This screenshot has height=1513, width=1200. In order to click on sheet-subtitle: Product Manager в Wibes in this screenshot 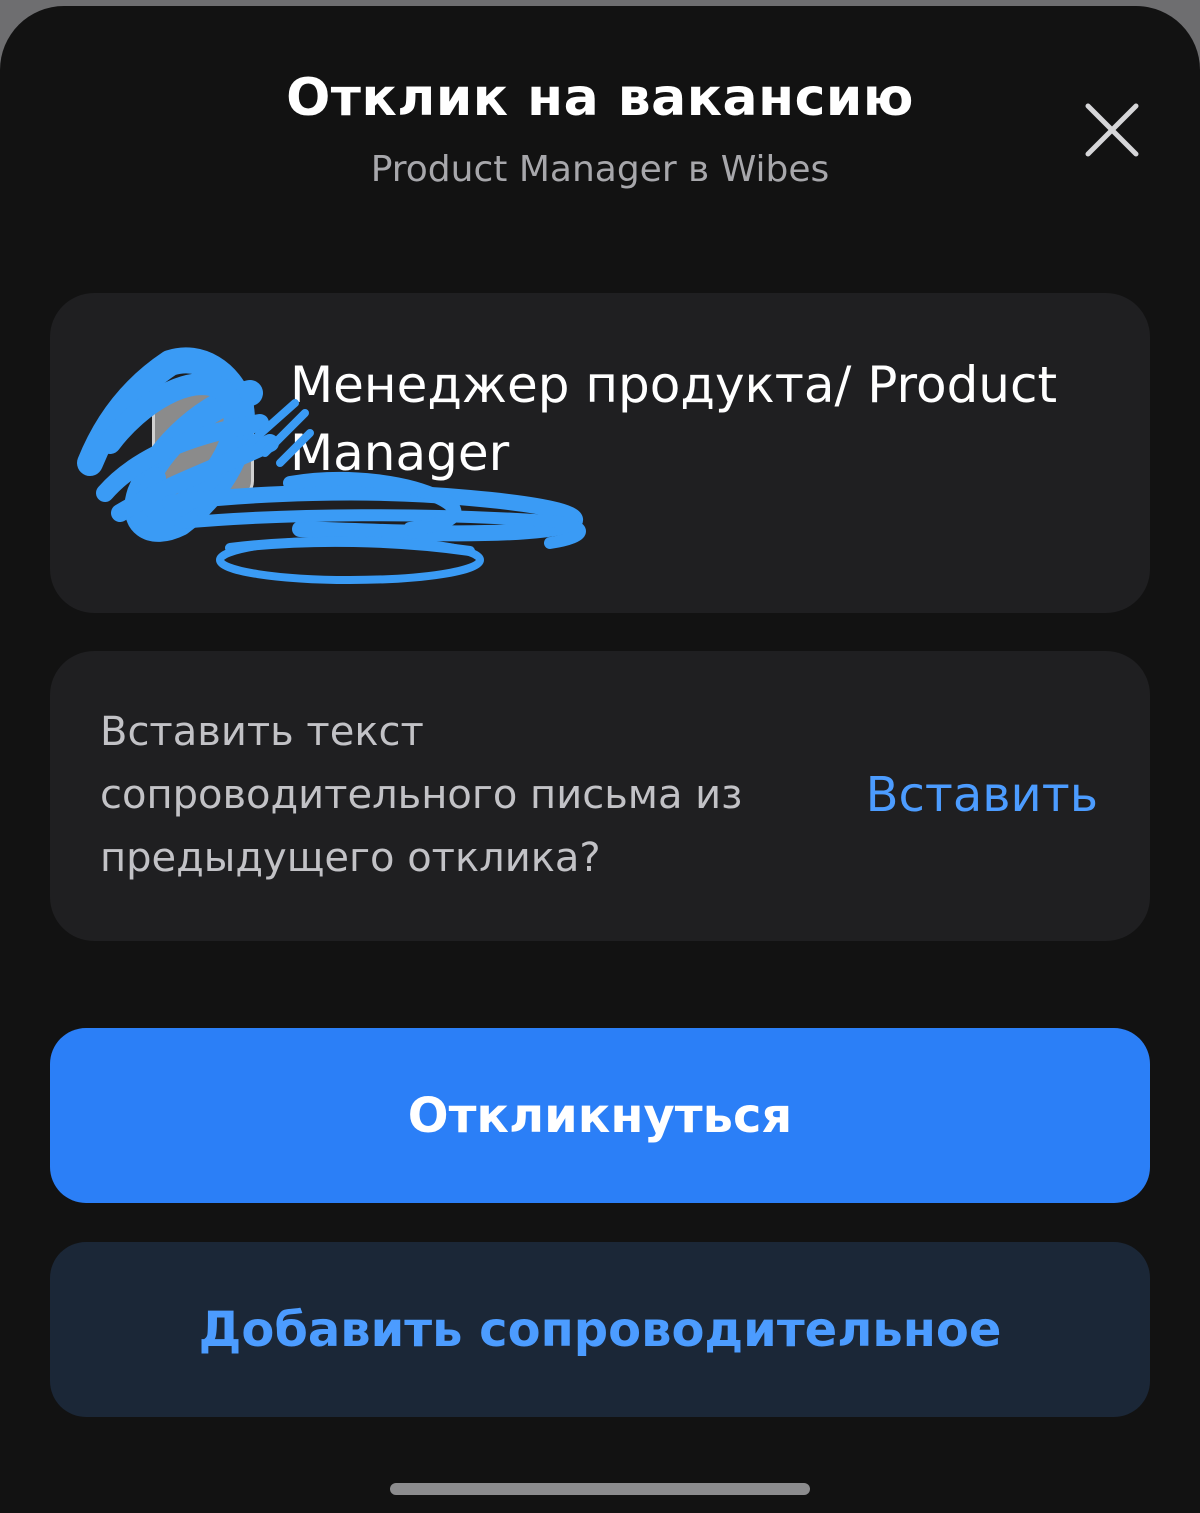, I will do `click(600, 169)`.